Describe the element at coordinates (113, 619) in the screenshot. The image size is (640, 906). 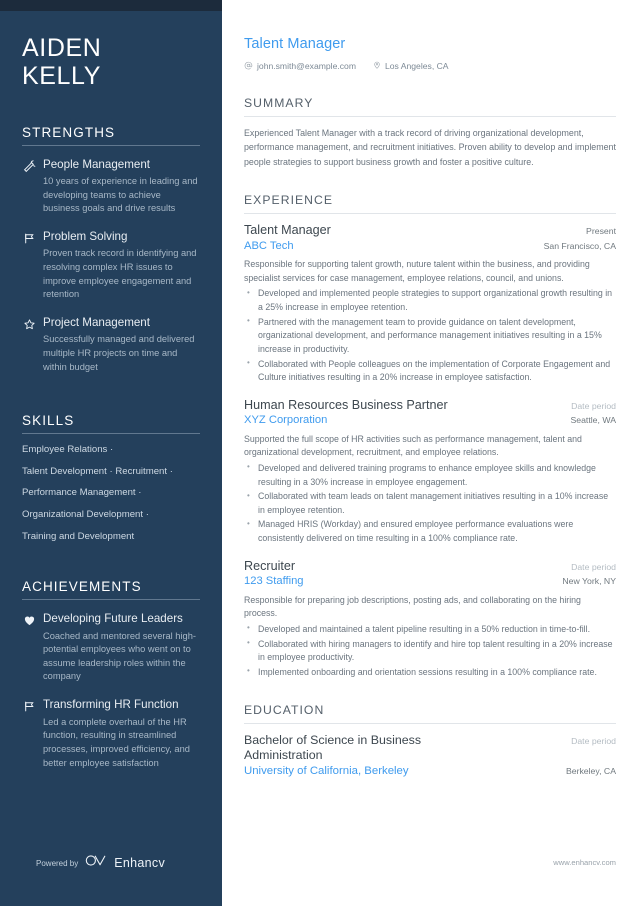
I see `achievement-title: Developing Future Leaders` at that location.